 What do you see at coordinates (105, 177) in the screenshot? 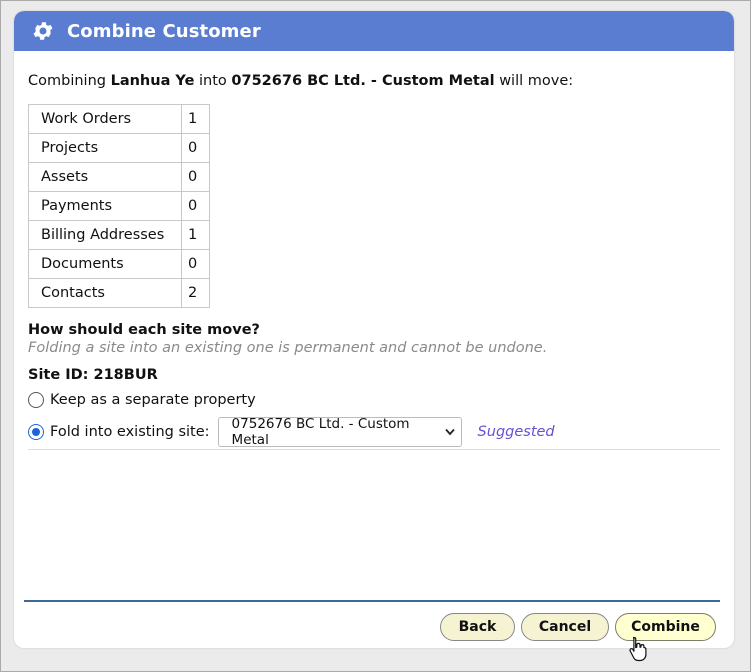
I see `move-label: Assets` at bounding box center [105, 177].